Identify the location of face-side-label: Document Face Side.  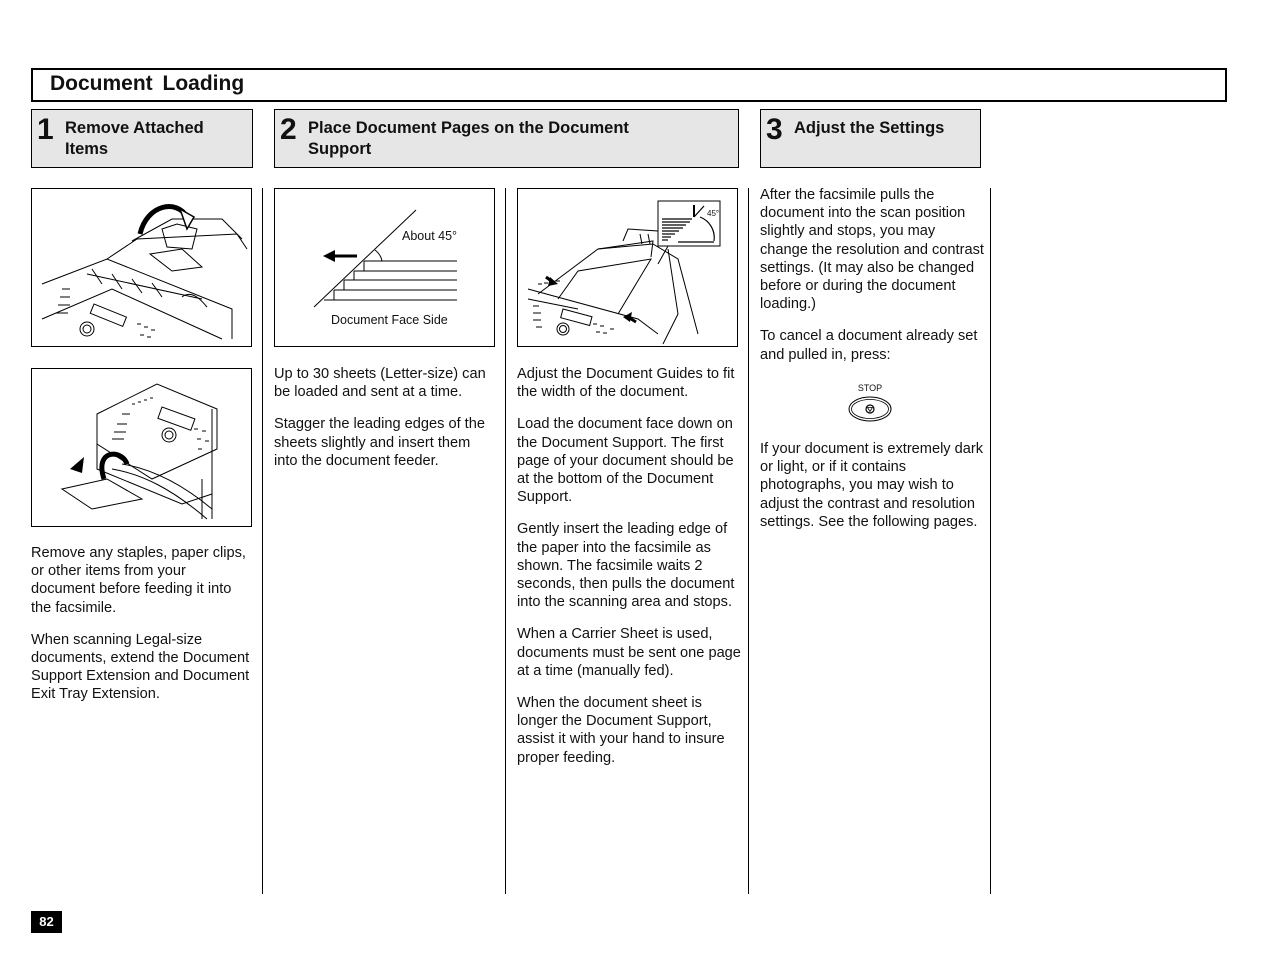
(389, 320).